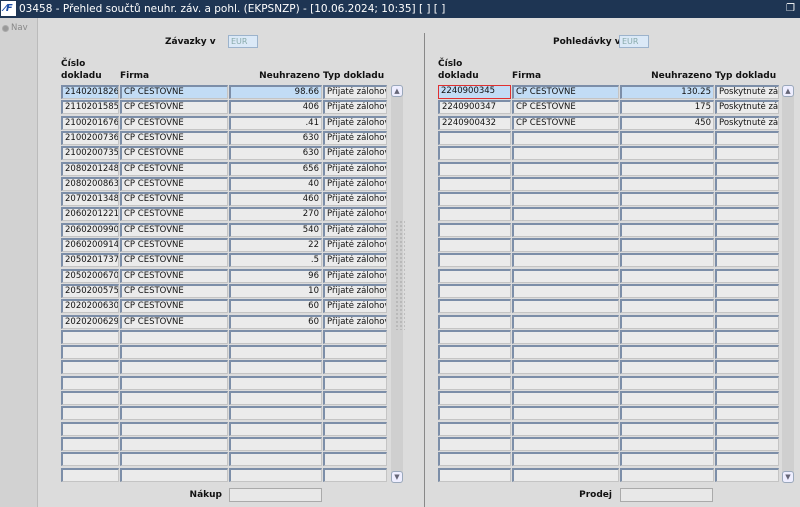 The width and height of the screenshot is (800, 507). Describe the element at coordinates (90, 291) in the screenshot. I see `table-cell: 2050200575` at that location.